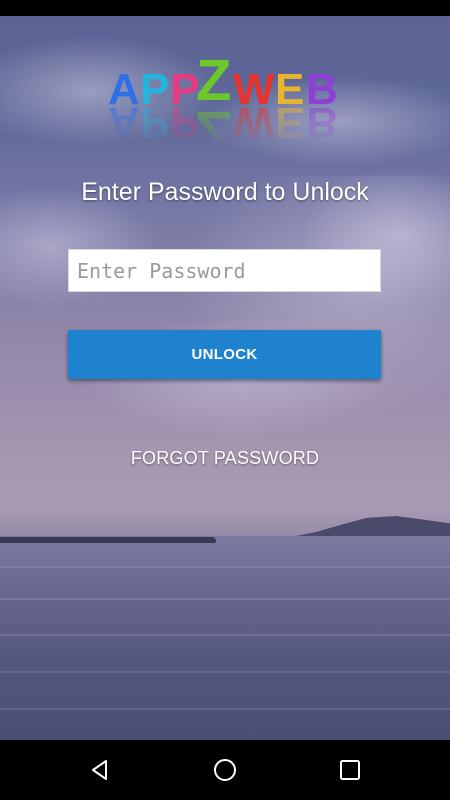 The image size is (450, 800). What do you see at coordinates (373, 526) in the screenshot?
I see `island-right` at bounding box center [373, 526].